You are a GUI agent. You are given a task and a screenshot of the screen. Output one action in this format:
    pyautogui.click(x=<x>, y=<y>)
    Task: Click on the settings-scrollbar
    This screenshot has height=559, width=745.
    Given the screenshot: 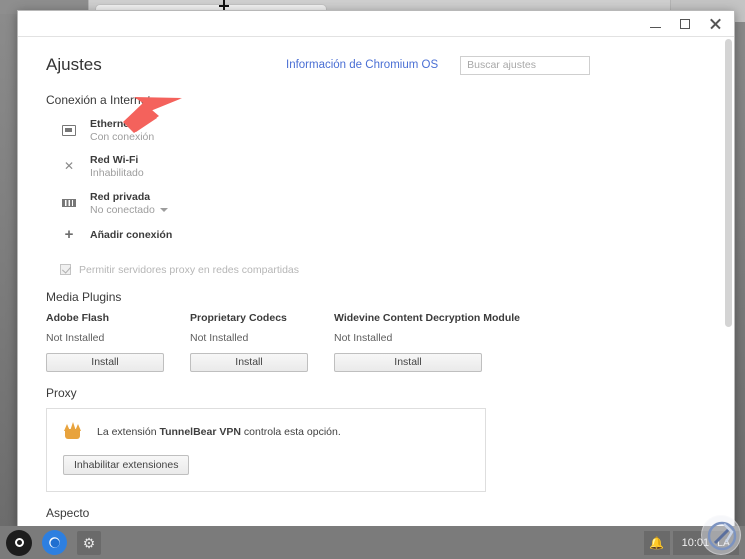 What is the action you would take?
    pyautogui.click(x=728, y=282)
    